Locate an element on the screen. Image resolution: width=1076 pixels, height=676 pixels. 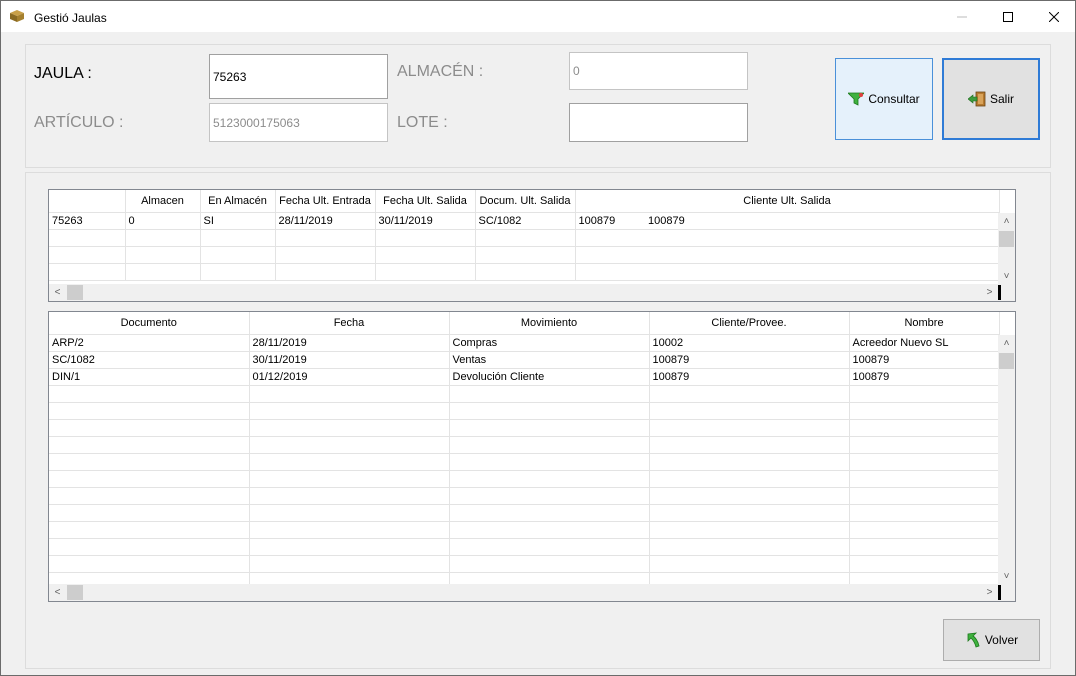
consultar-button: Consultar is located at coordinates (884, 99).